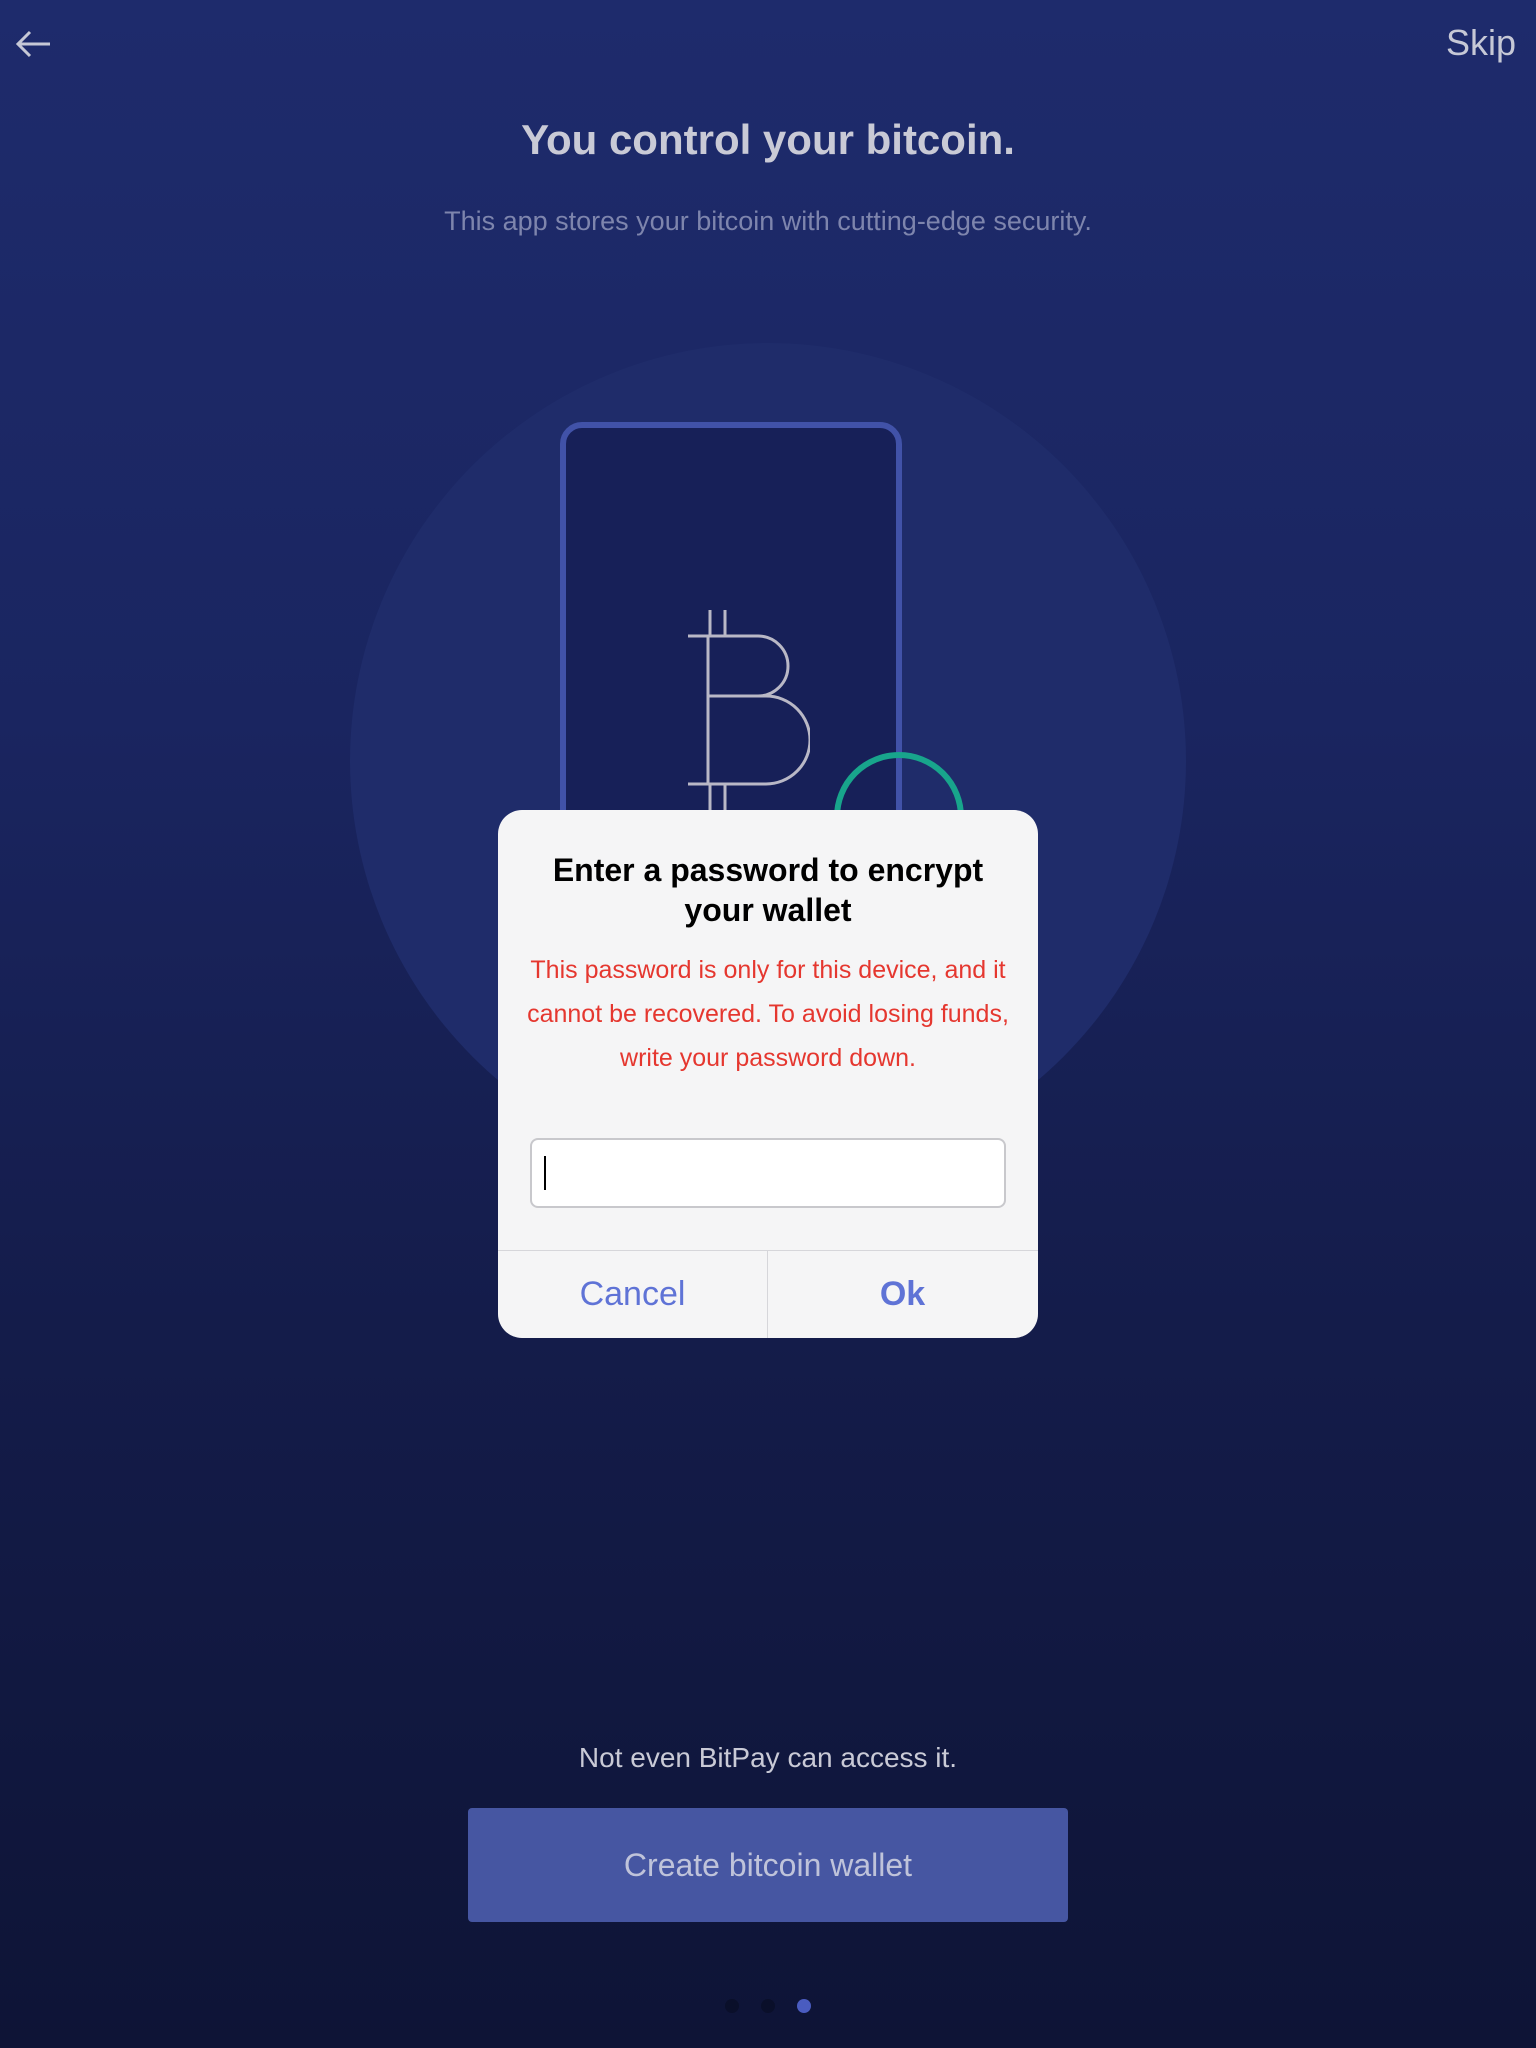 The height and width of the screenshot is (2048, 1536). What do you see at coordinates (768, 890) in the screenshot?
I see `dialog-title: Enter a password to encrypt your wallet` at bounding box center [768, 890].